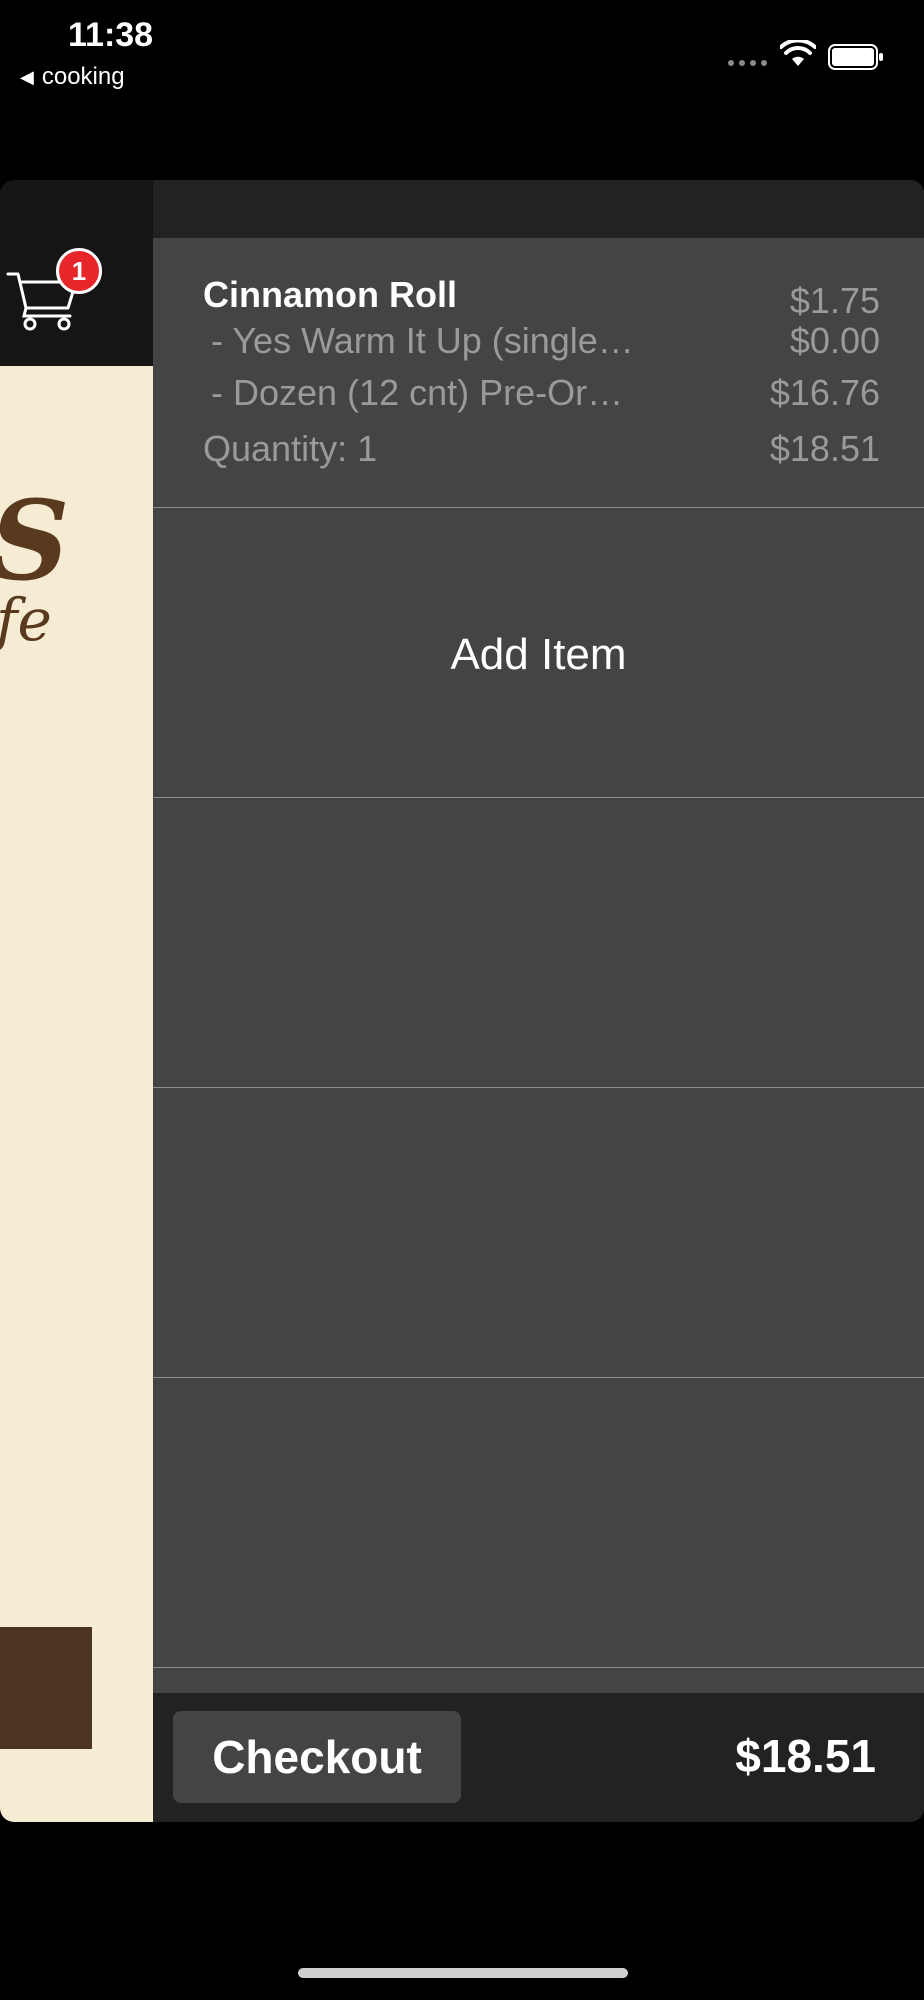 The width and height of the screenshot is (924, 2000). What do you see at coordinates (824, 448) in the screenshot?
I see `cart-item-total: $18.51` at bounding box center [824, 448].